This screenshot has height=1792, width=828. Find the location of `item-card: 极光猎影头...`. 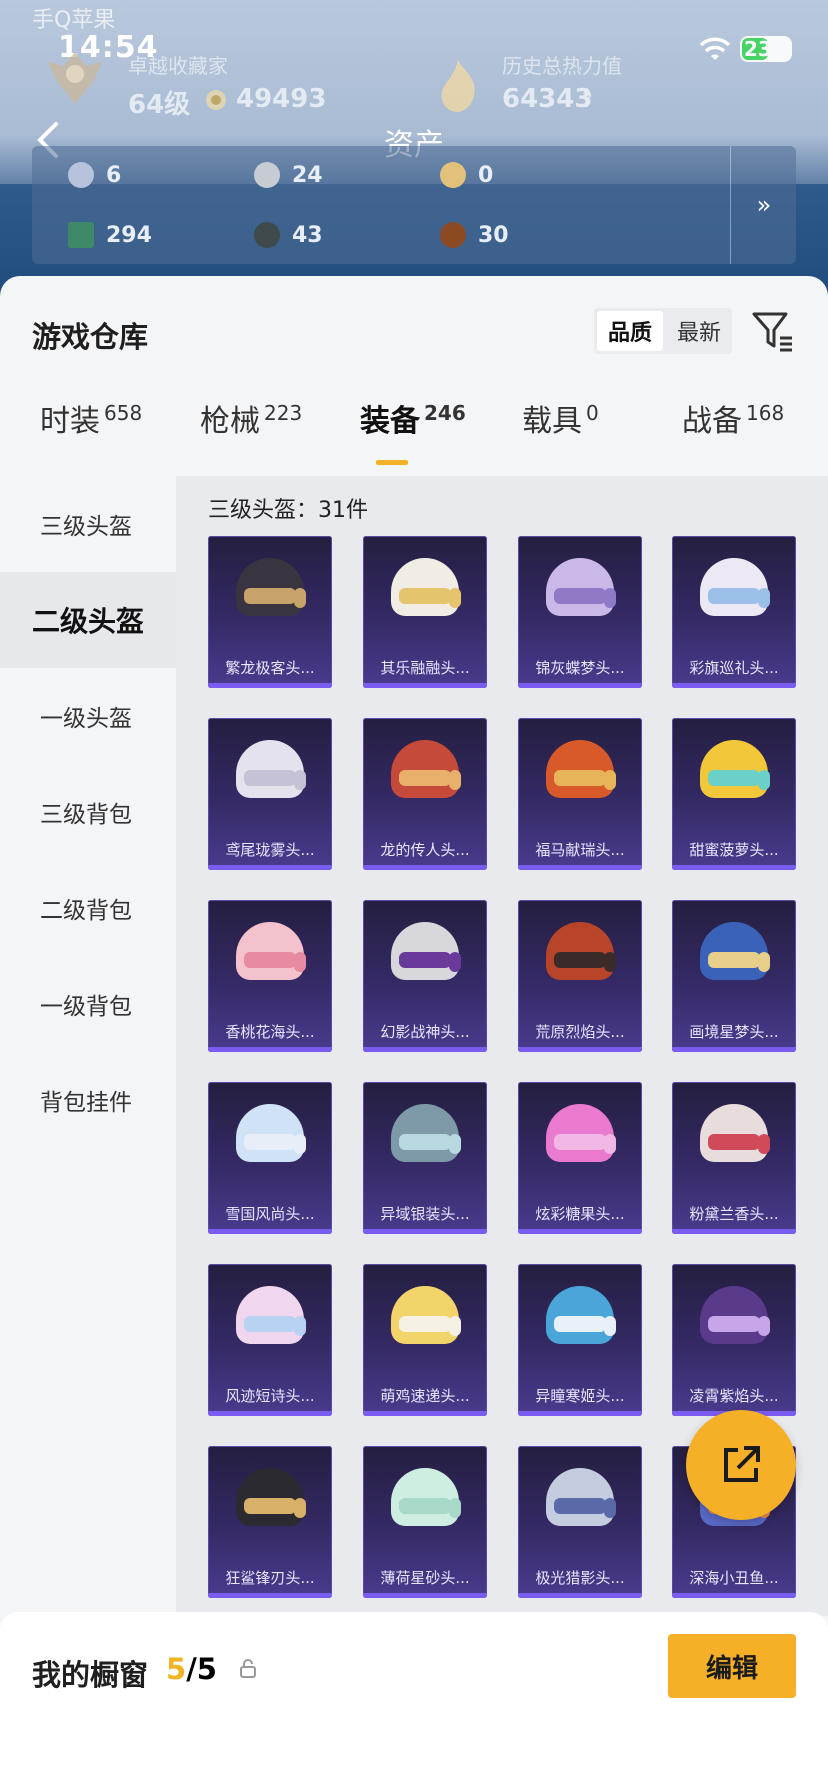

item-card: 极光猎影头... is located at coordinates (580, 1522).